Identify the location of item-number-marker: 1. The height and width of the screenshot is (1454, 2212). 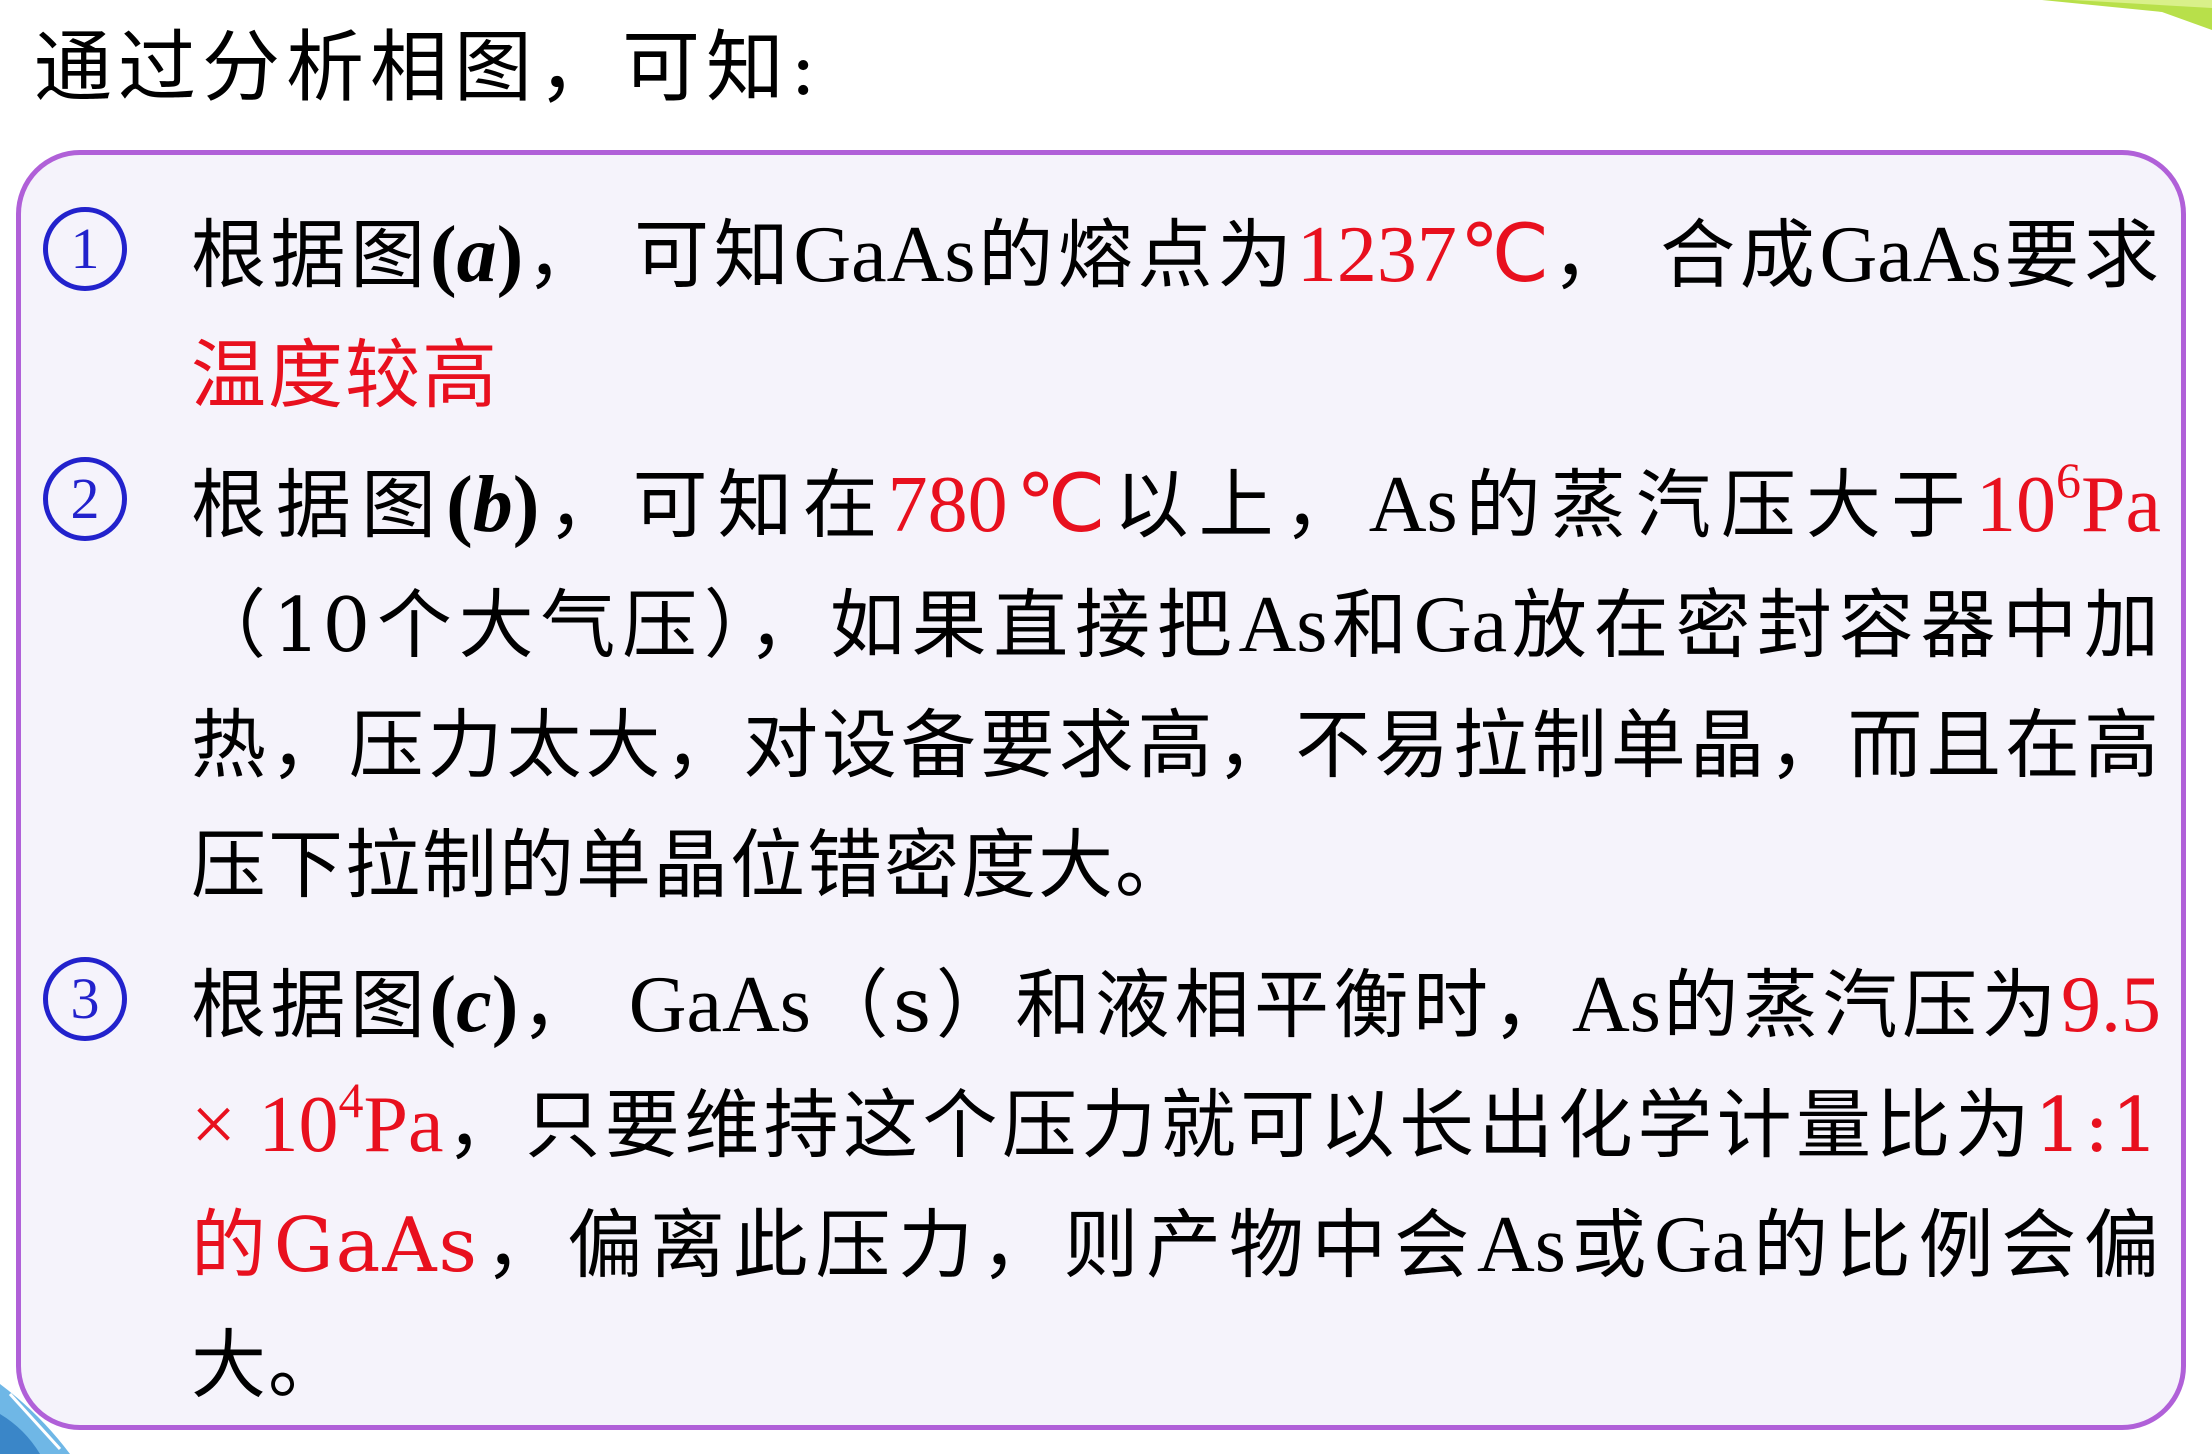
(85, 249).